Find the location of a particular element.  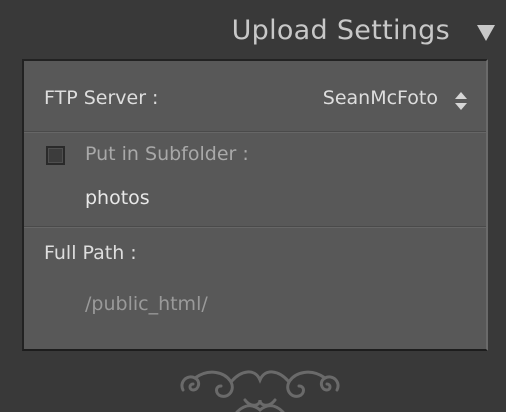

up-down-stepper-icon is located at coordinates (461, 101).